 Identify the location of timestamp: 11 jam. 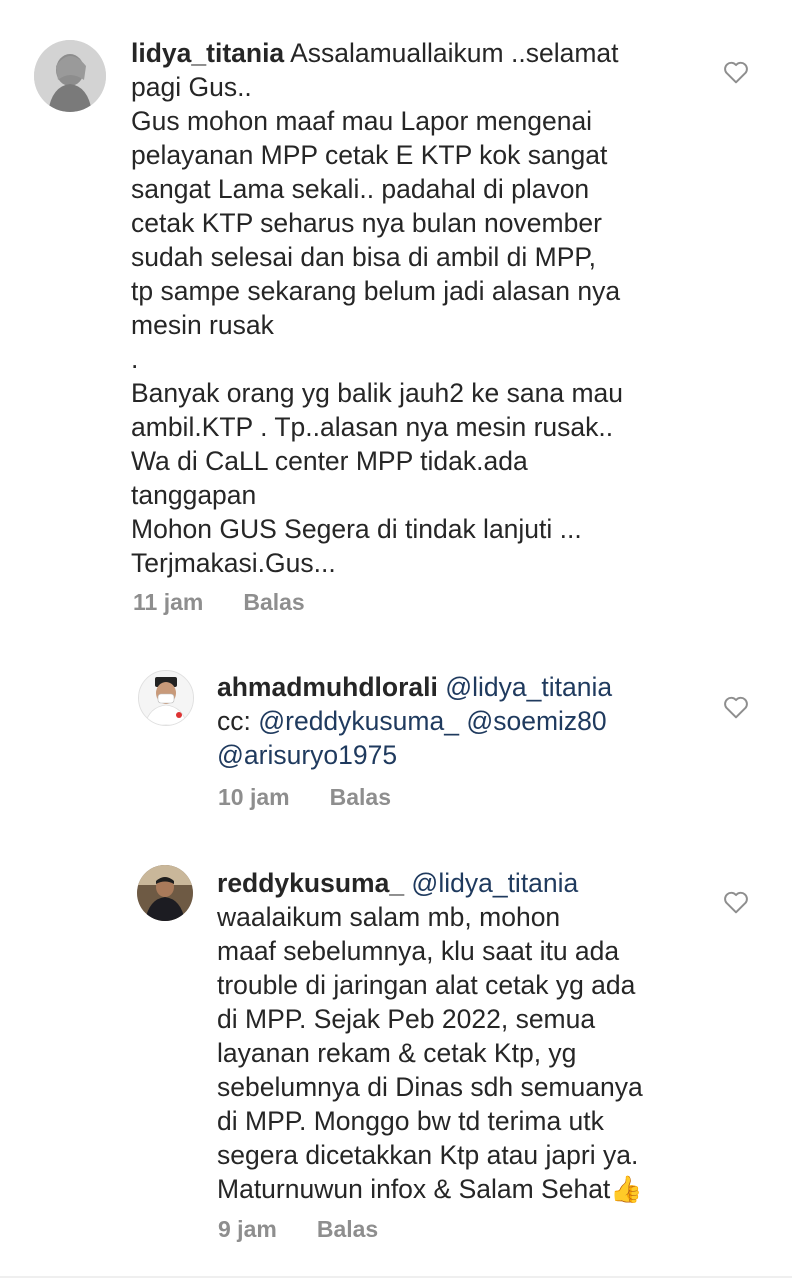
(168, 602).